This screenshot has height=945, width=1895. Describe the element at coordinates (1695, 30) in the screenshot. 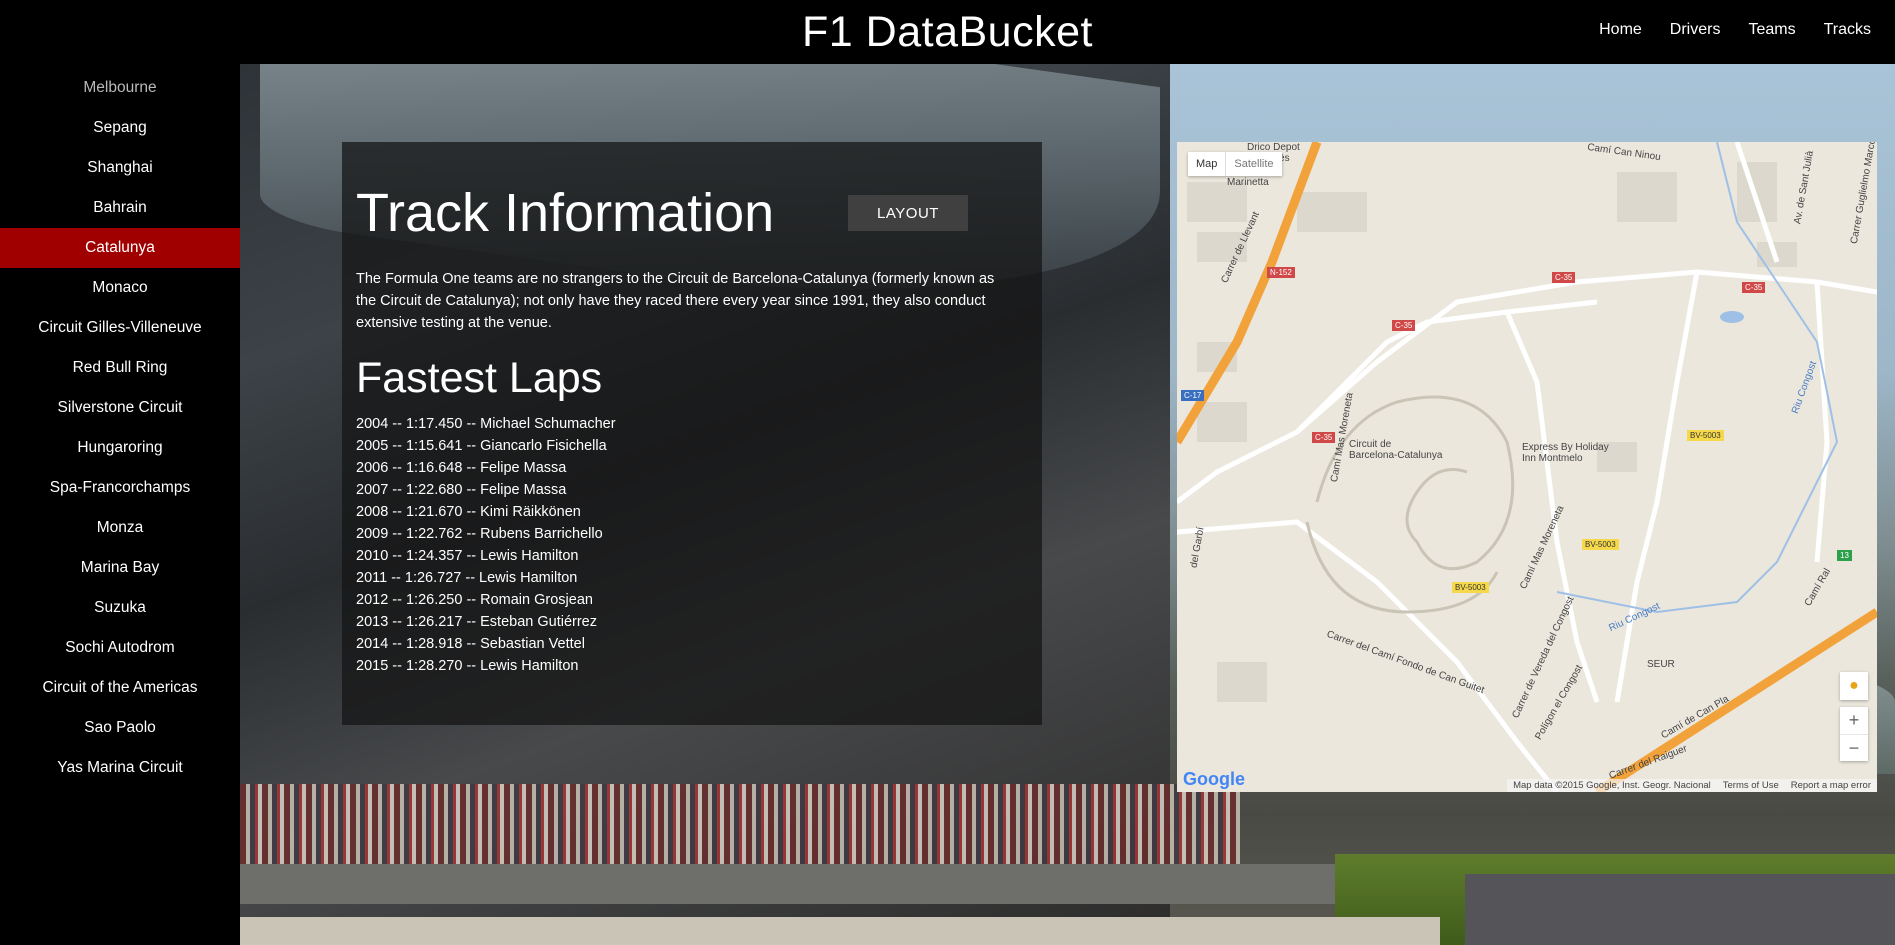

I see `nav-drivers-link: Drivers` at that location.